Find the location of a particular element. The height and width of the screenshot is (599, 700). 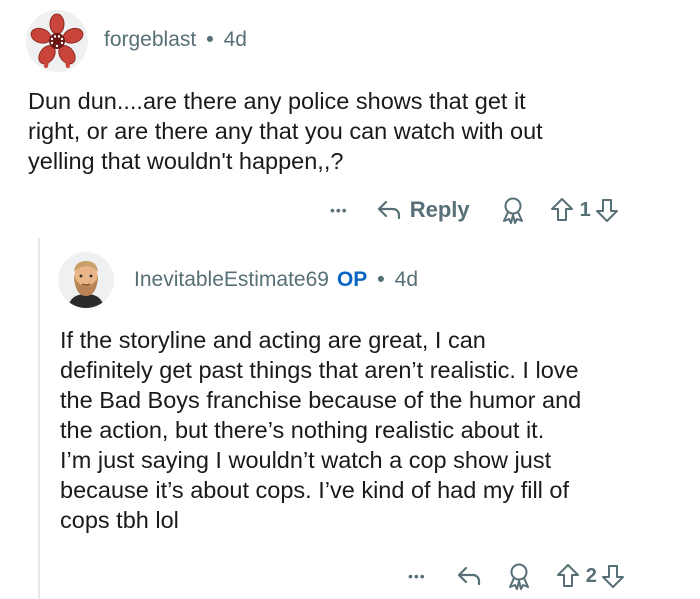

comment2-username: InevitableEstimate69 is located at coordinates (231, 280).